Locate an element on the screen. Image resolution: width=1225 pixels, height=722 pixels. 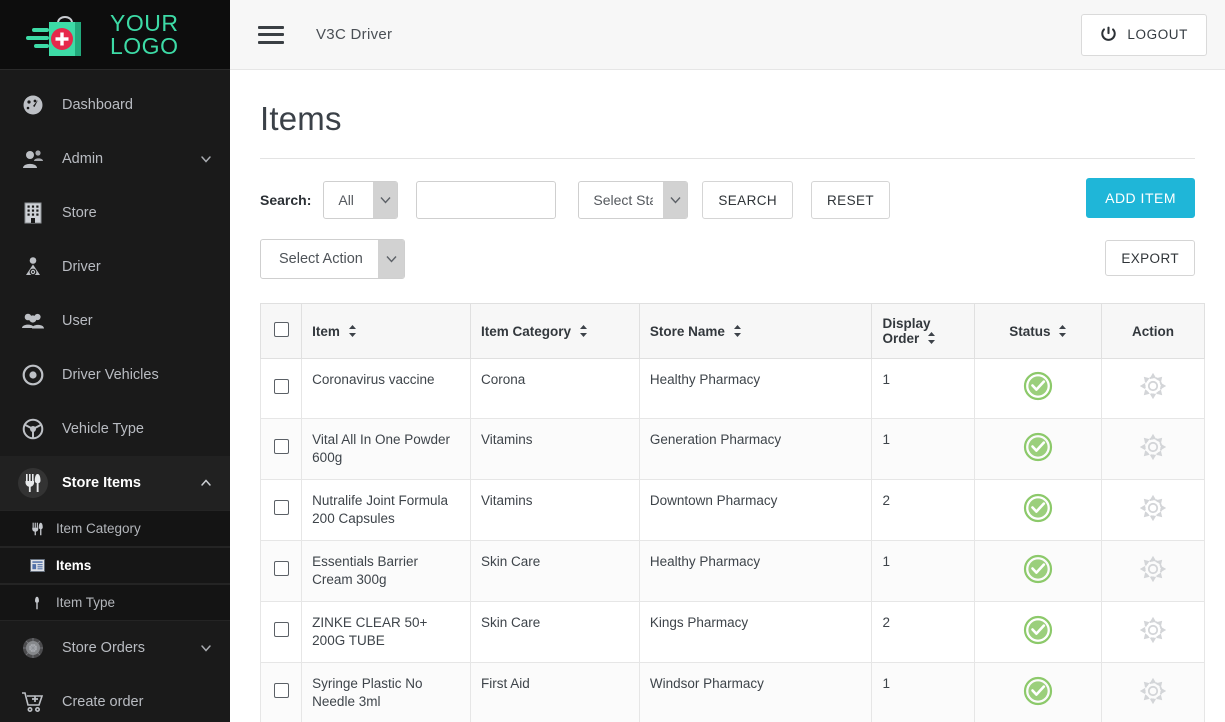
steering-wheel-icon is located at coordinates (33, 429).